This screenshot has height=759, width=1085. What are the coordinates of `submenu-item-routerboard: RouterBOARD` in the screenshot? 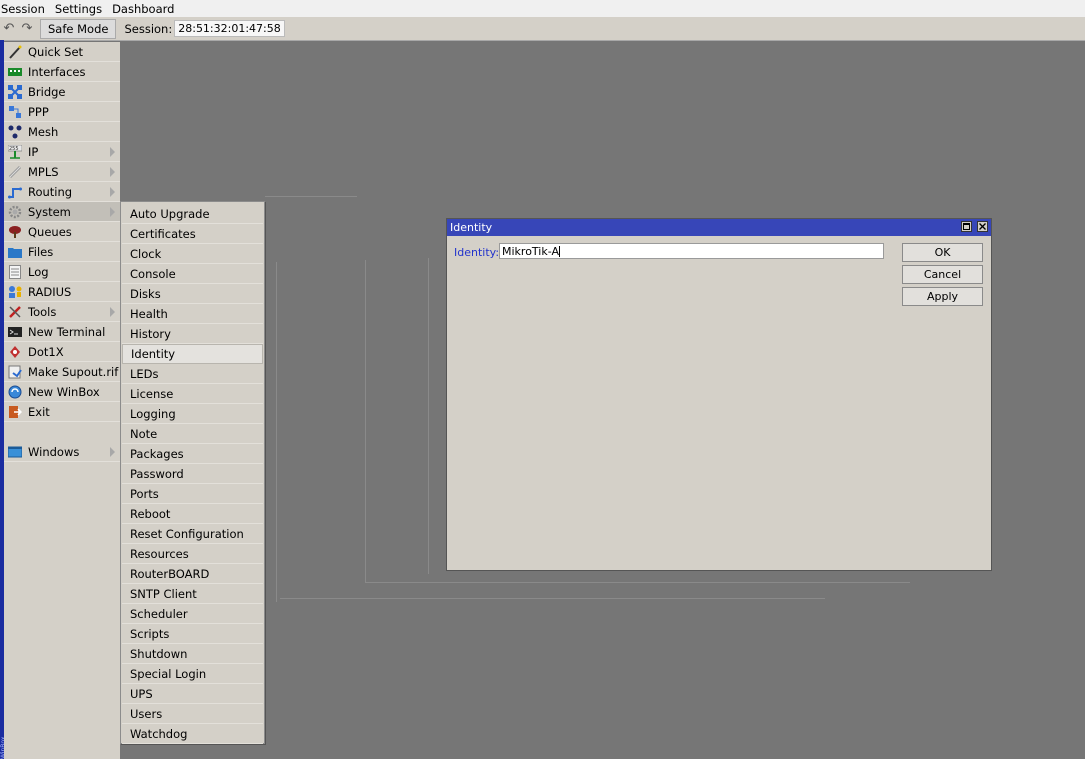 It's located at (192, 574).